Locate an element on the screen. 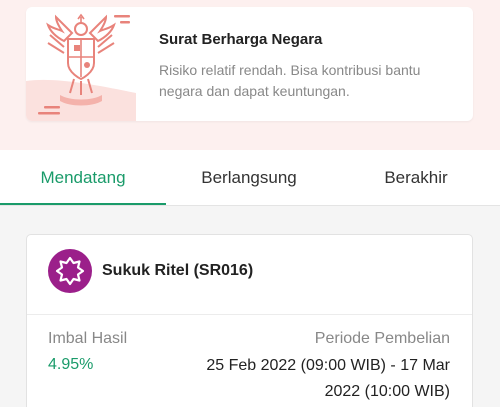 The height and width of the screenshot is (407, 500). product-name: Sukuk Ritel (SR016) is located at coordinates (178, 270).